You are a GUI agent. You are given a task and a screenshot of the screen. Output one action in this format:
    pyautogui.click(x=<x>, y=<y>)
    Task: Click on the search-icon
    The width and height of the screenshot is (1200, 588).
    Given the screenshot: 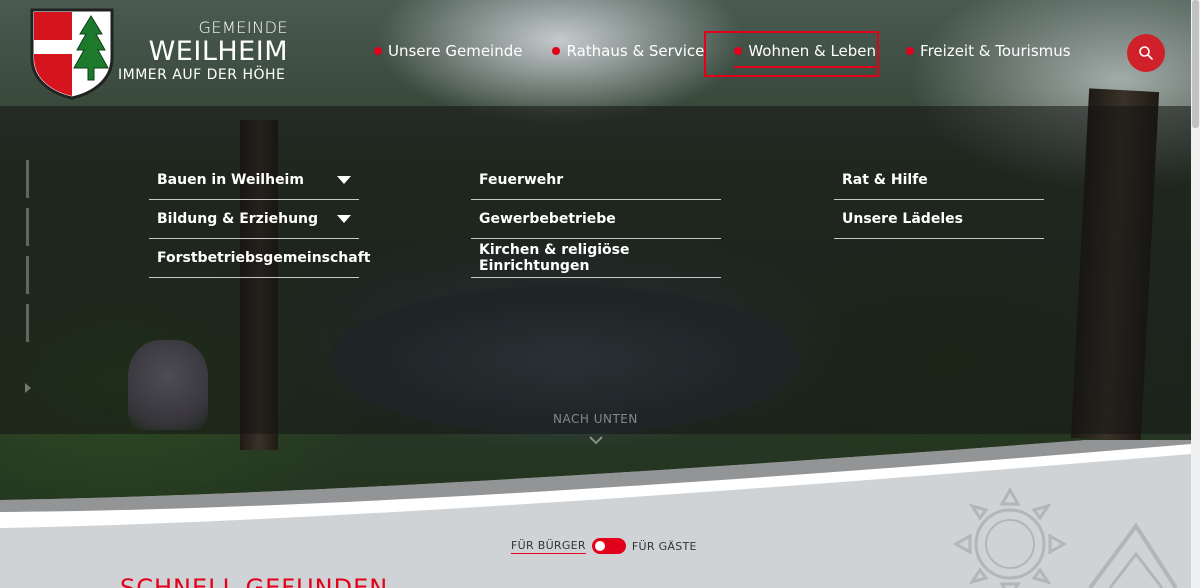 What is the action you would take?
    pyautogui.click(x=1146, y=53)
    